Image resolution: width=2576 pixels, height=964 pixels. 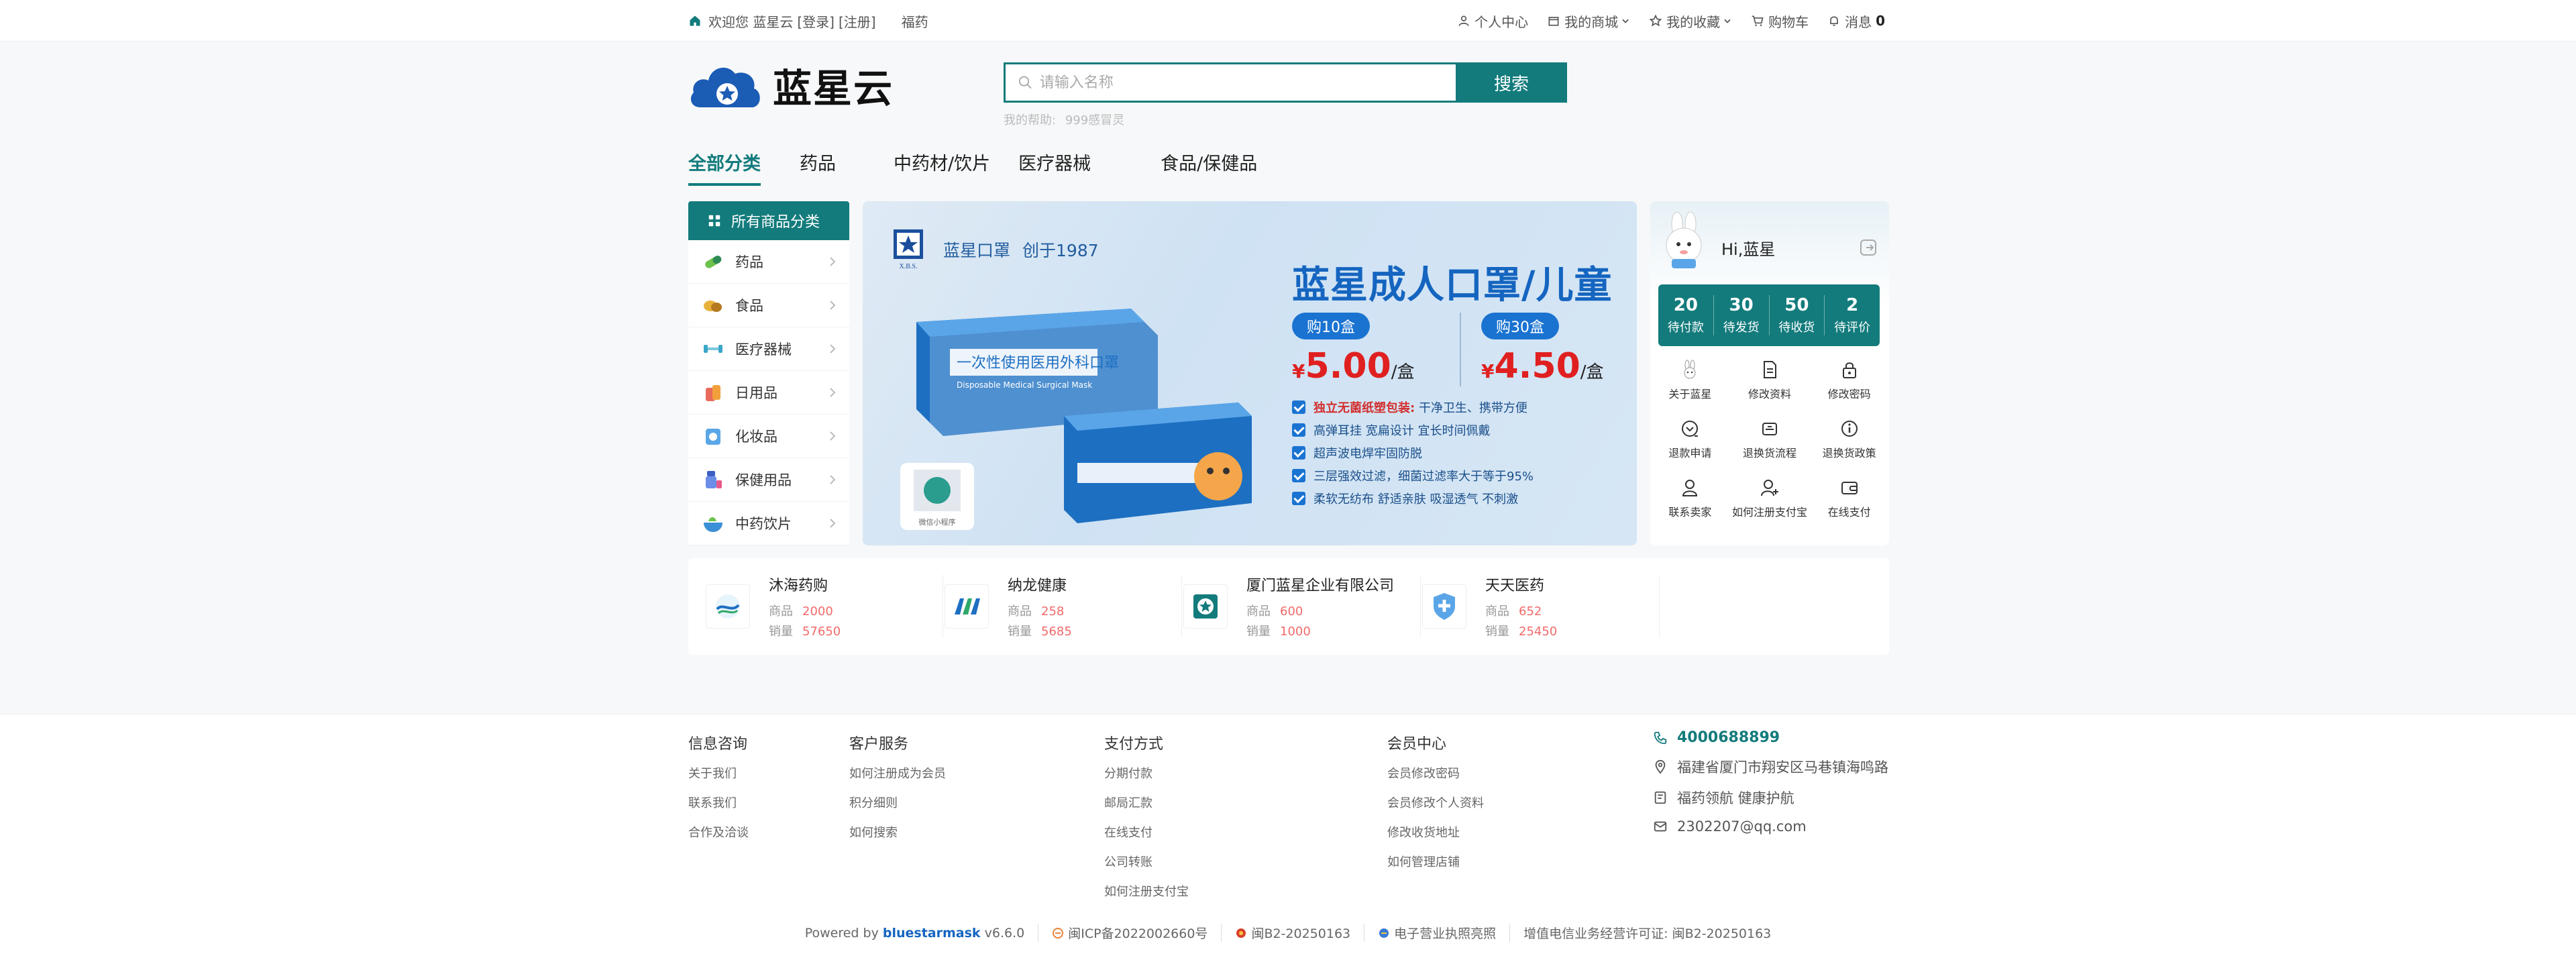 I want to click on register-link: [注册], so click(x=857, y=21).